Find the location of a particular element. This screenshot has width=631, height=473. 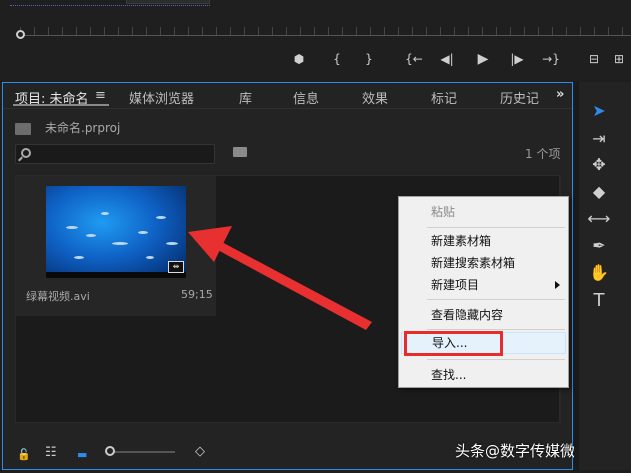

menu-item-view-hidden: 查看隐藏内容 is located at coordinates (483, 315).